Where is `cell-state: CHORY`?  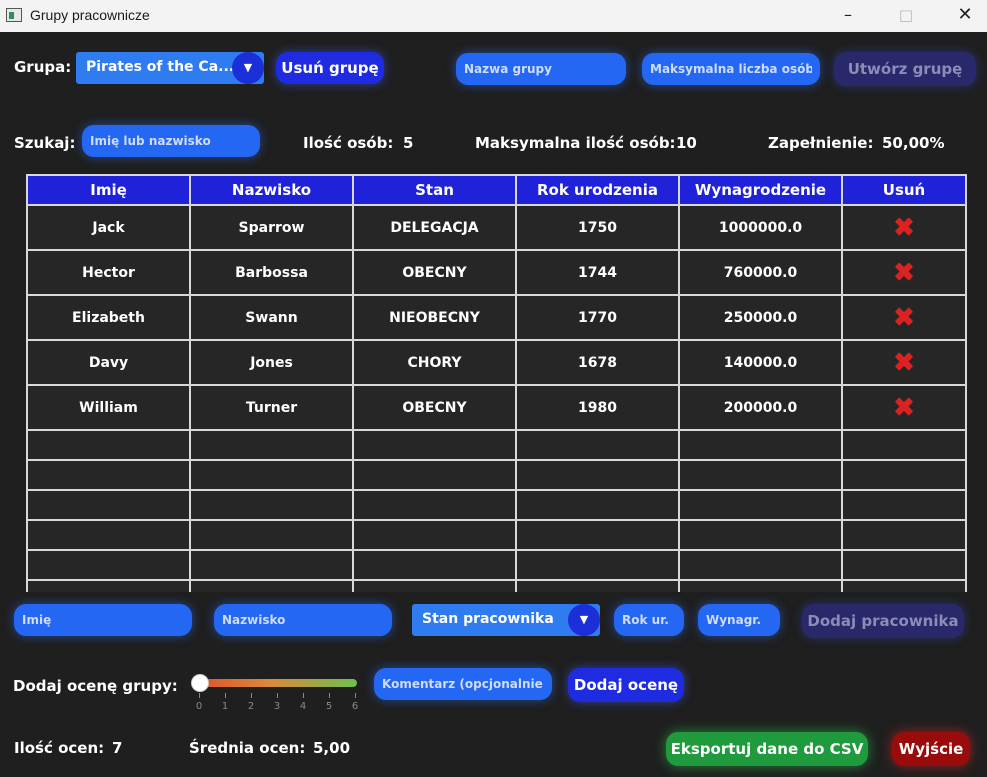 cell-state: CHORY is located at coordinates (434, 362).